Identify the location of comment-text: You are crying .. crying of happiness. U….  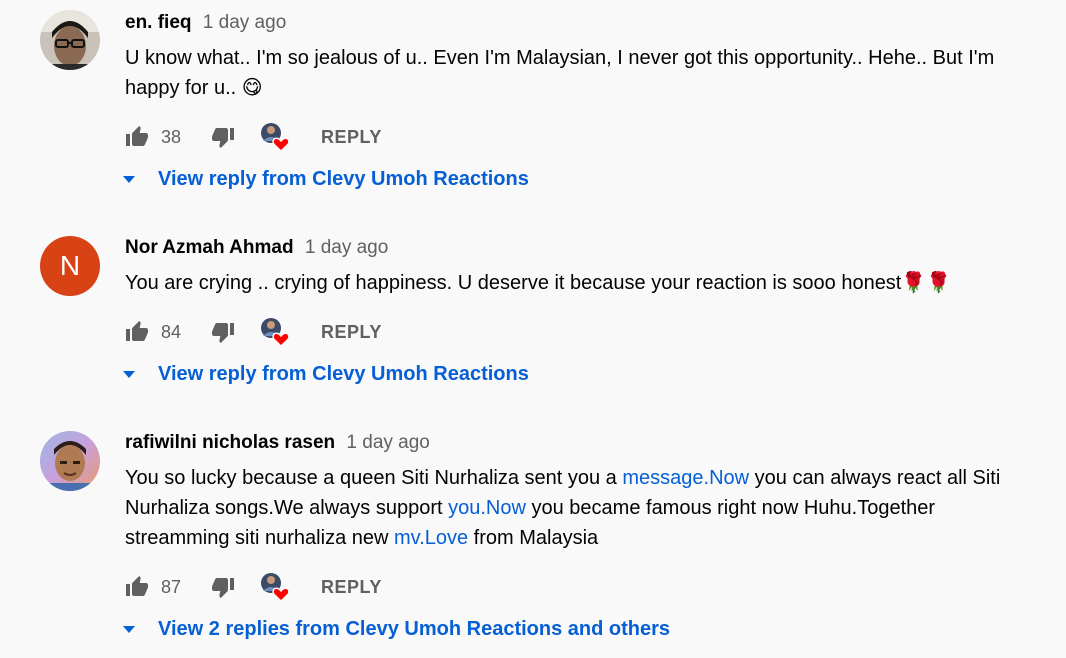
(585, 283).